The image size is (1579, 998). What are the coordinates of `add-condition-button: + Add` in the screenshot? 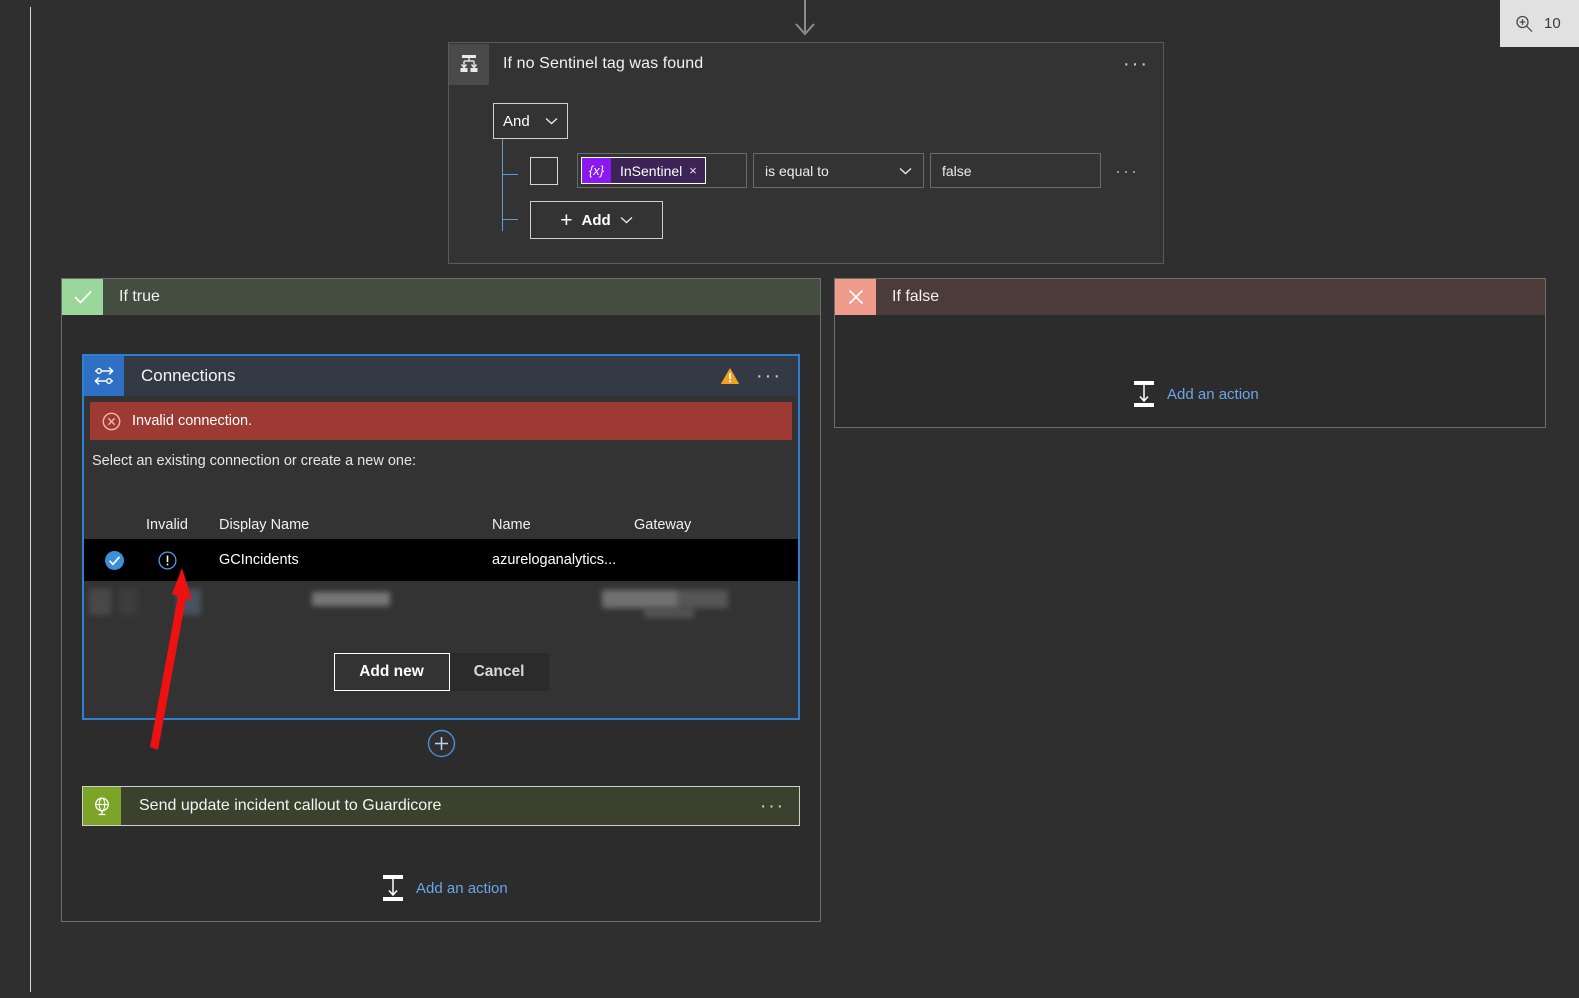 It's located at (596, 220).